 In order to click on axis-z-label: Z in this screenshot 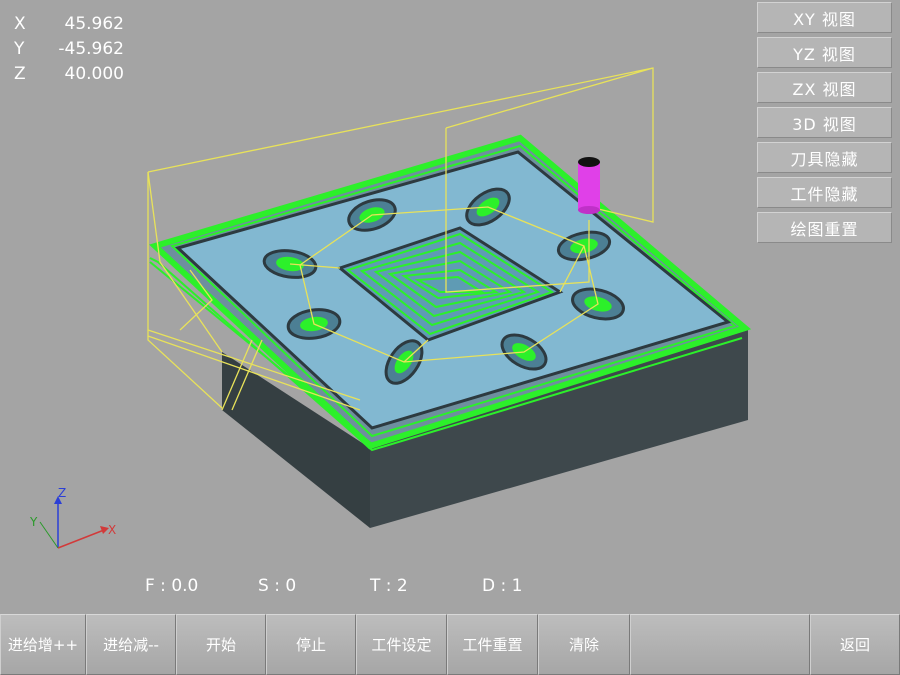, I will do `click(62, 493)`.